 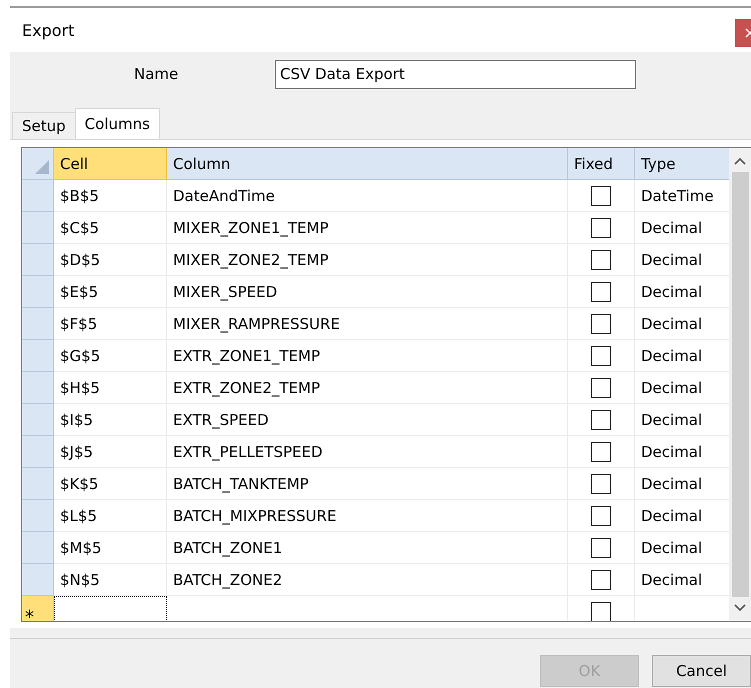 What do you see at coordinates (110, 420) in the screenshot?
I see `table-cell: $I$5` at bounding box center [110, 420].